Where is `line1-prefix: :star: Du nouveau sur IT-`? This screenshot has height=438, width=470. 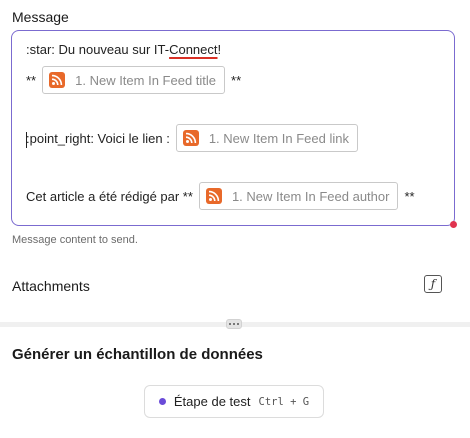 line1-prefix: :star: Du nouveau sur IT- is located at coordinates (98, 49).